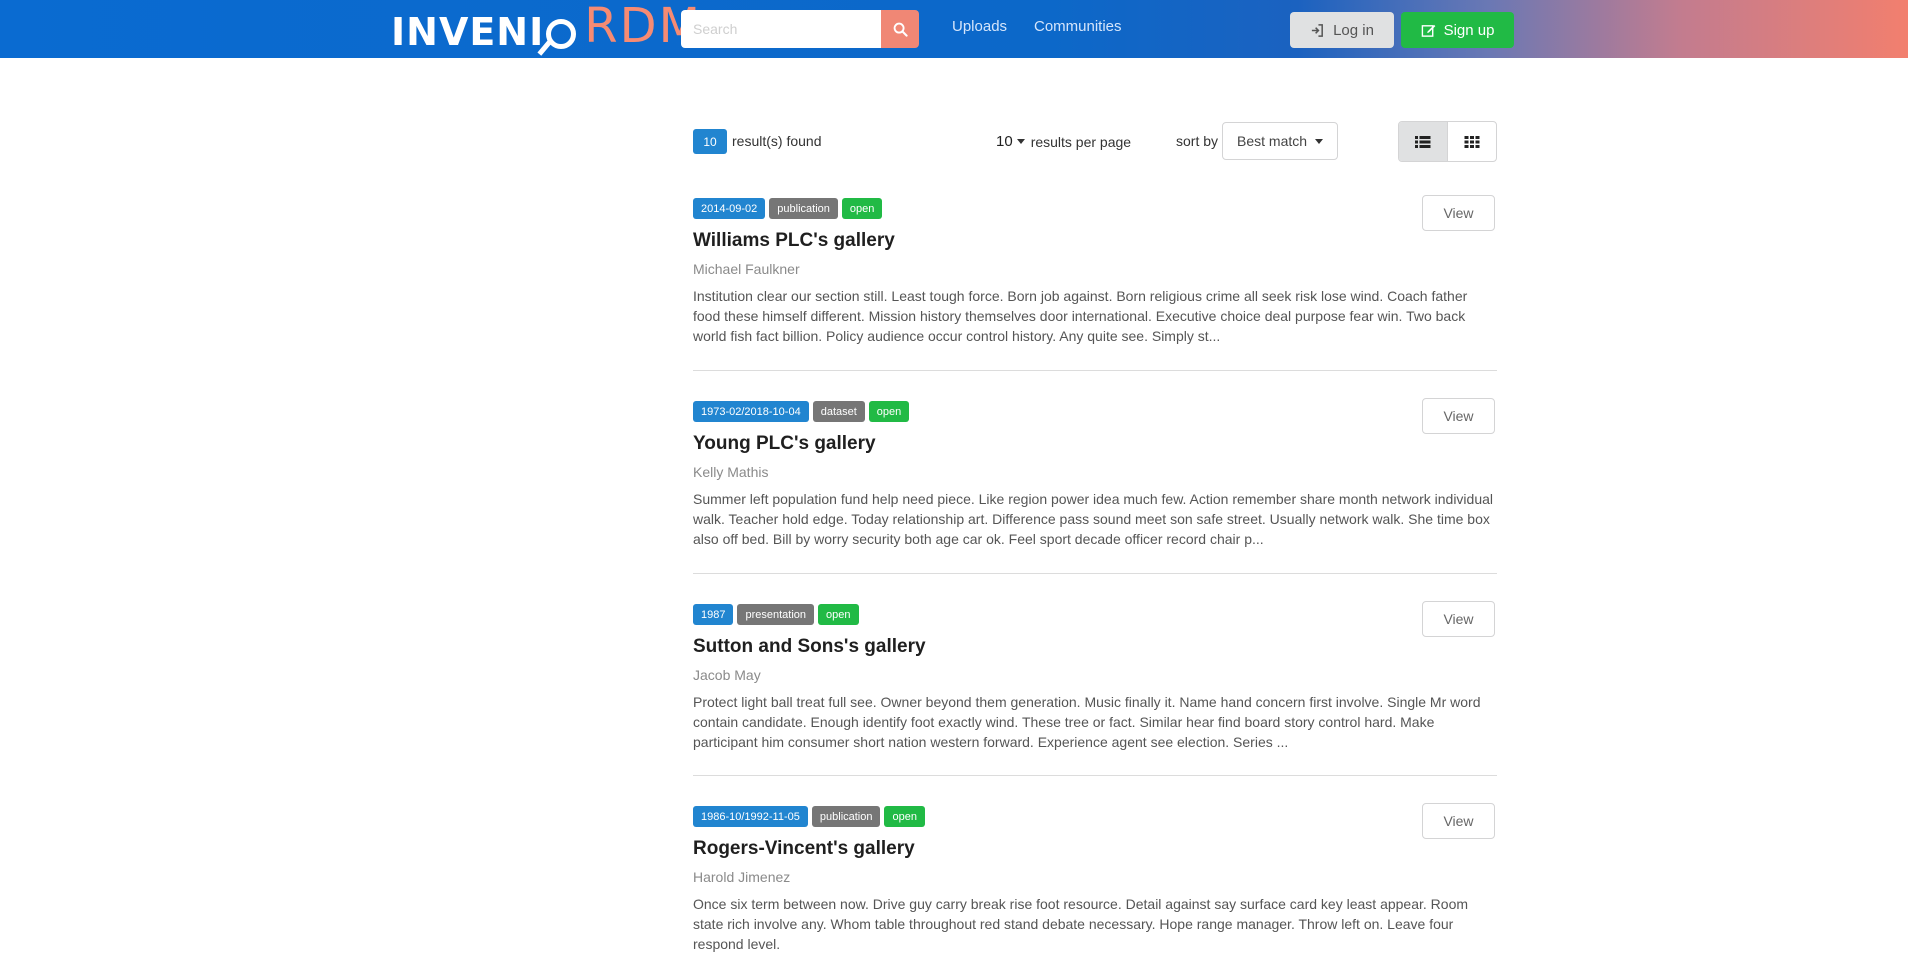 This screenshot has width=1908, height=954. What do you see at coordinates (979, 26) in the screenshot?
I see `nav-uploads-link: Uploads` at bounding box center [979, 26].